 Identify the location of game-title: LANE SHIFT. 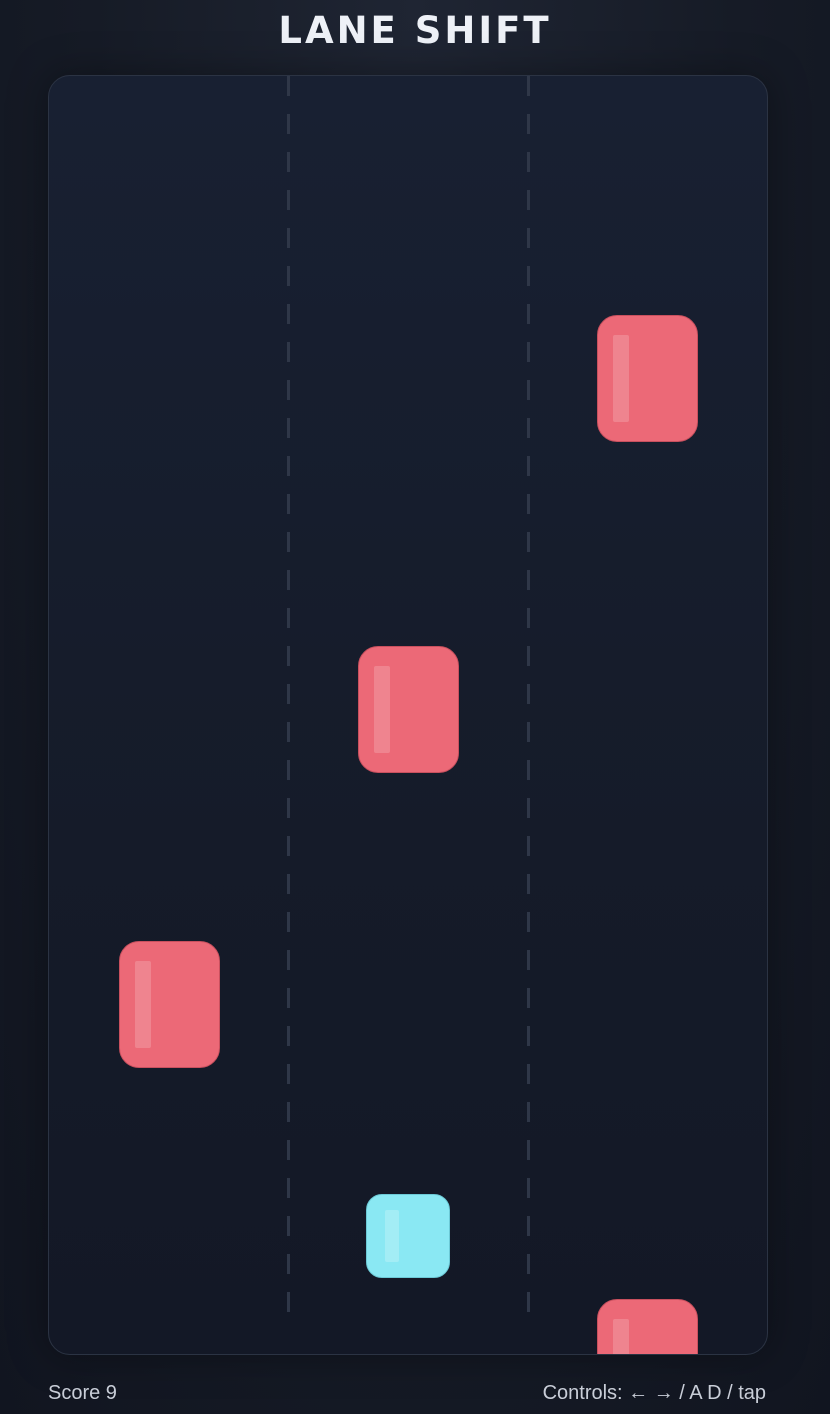
(415, 30).